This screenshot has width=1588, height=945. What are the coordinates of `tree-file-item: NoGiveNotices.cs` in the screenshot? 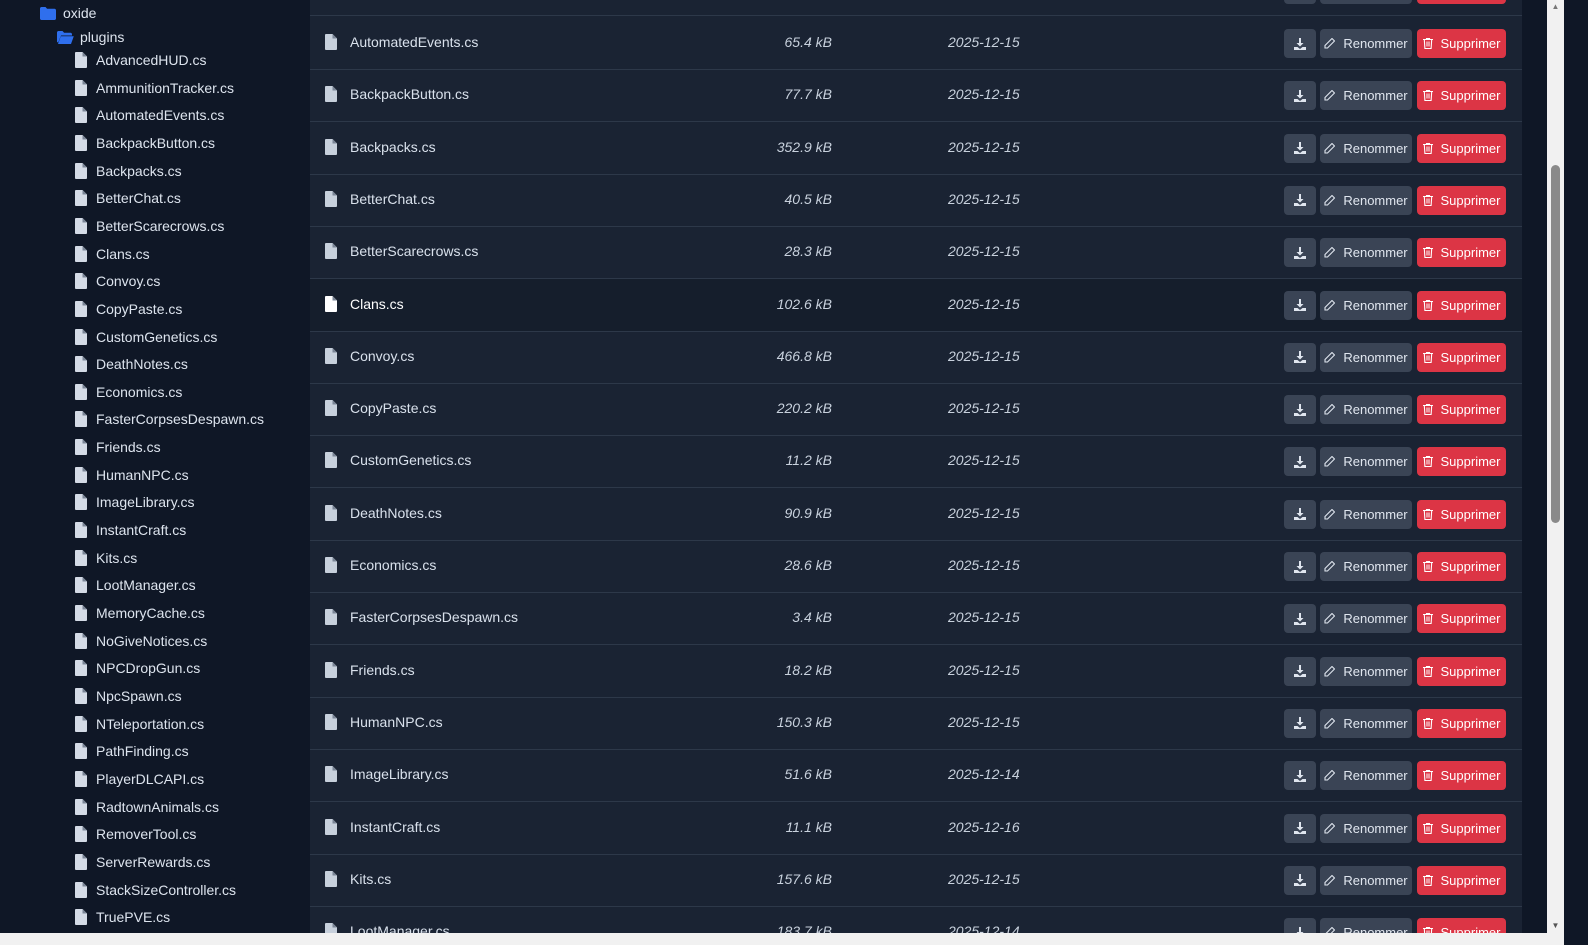 It's located at (139, 641).